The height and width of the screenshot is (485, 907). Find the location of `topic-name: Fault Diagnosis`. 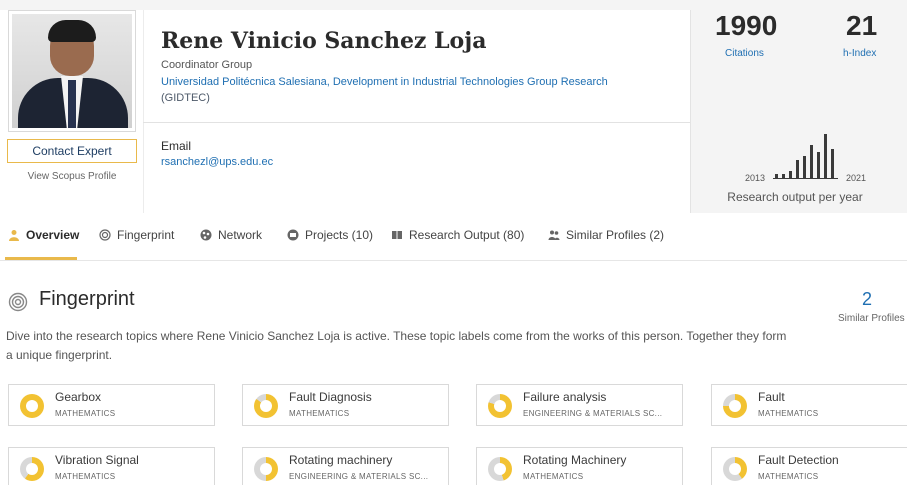

topic-name: Fault Diagnosis is located at coordinates (330, 397).